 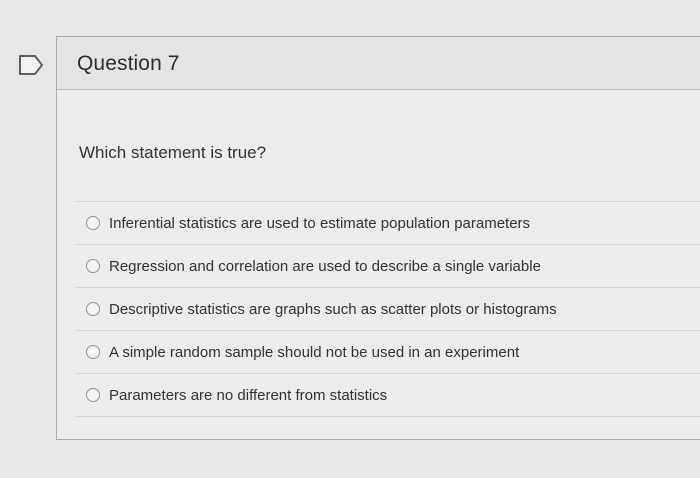 What do you see at coordinates (378, 63) in the screenshot?
I see `question-header: Question 7` at bounding box center [378, 63].